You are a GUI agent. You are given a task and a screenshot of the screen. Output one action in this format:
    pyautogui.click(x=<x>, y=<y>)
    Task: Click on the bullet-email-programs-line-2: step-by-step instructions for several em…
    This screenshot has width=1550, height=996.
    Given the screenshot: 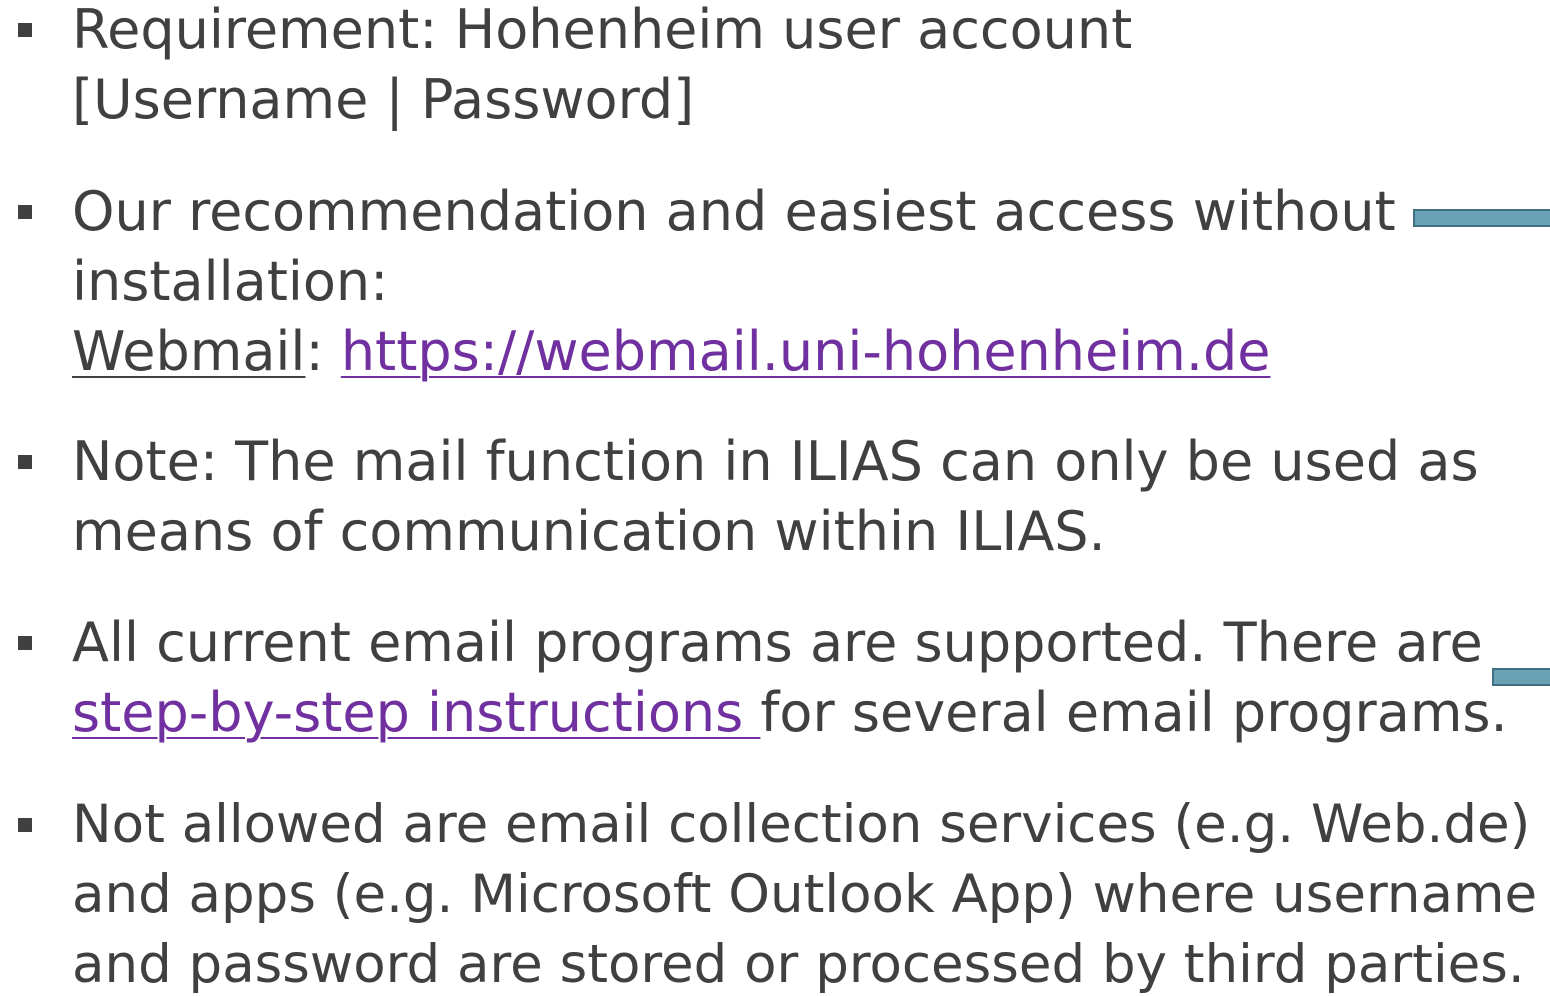 What is the action you would take?
    pyautogui.click(x=790, y=713)
    